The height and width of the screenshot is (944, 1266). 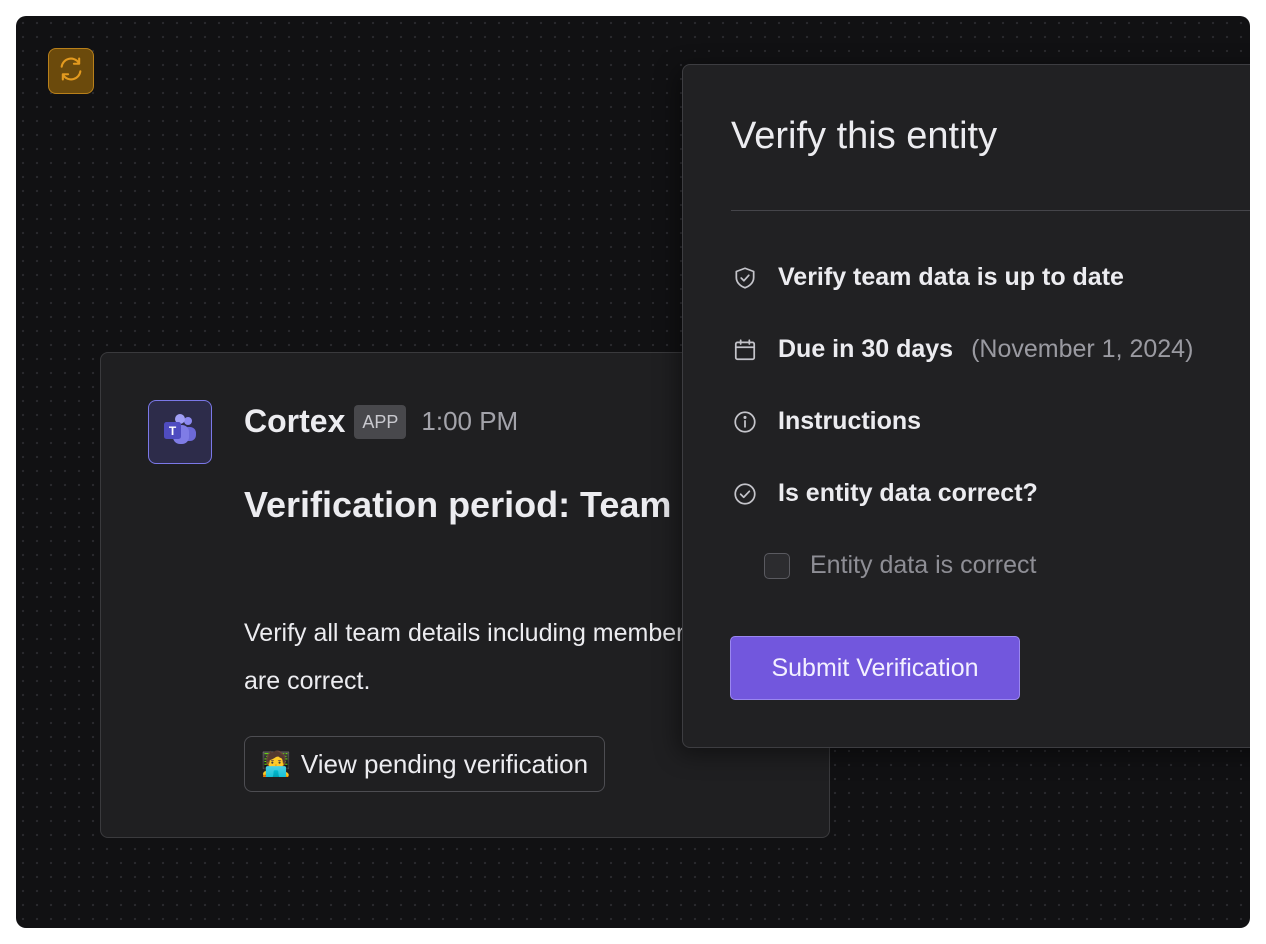 What do you see at coordinates (444, 763) in the screenshot?
I see `pending-button-label: View pending verification` at bounding box center [444, 763].